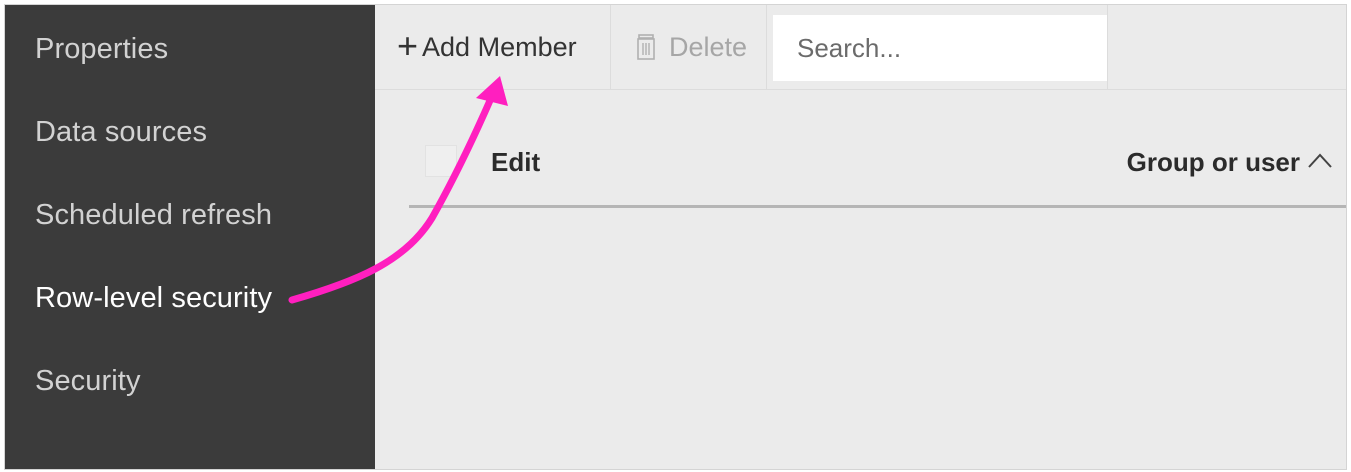  What do you see at coordinates (516, 162) in the screenshot?
I see `column-header-edit: Edit` at bounding box center [516, 162].